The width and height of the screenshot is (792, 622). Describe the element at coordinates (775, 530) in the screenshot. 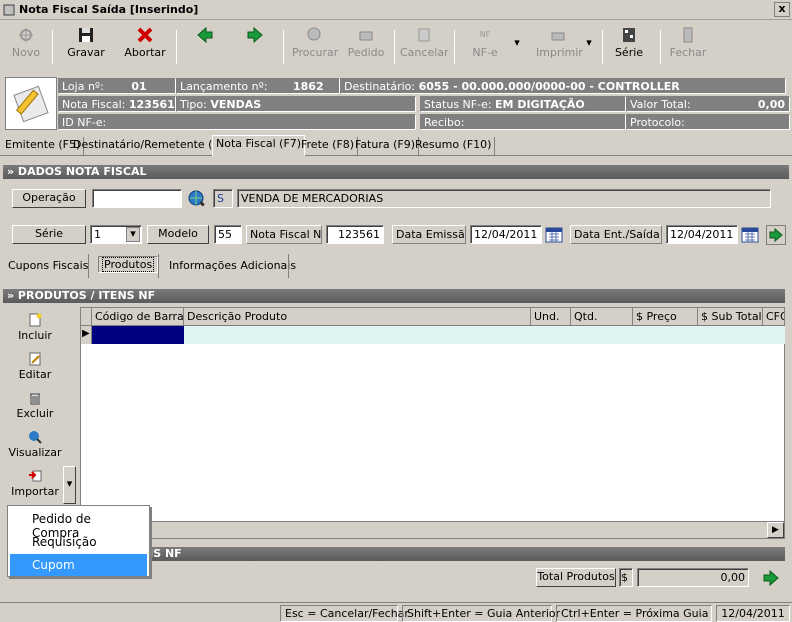

I see `scroll-right-icon: ▶` at that location.